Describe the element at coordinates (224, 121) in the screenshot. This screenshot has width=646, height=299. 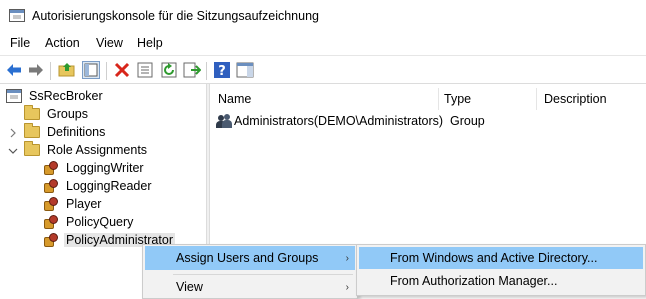
I see `user-group-icon` at that location.